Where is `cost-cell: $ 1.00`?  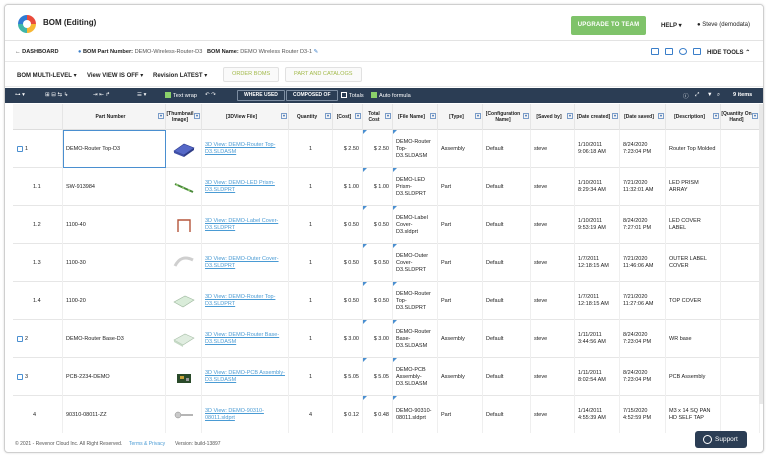
cost-cell: $ 1.00 is located at coordinates (348, 187).